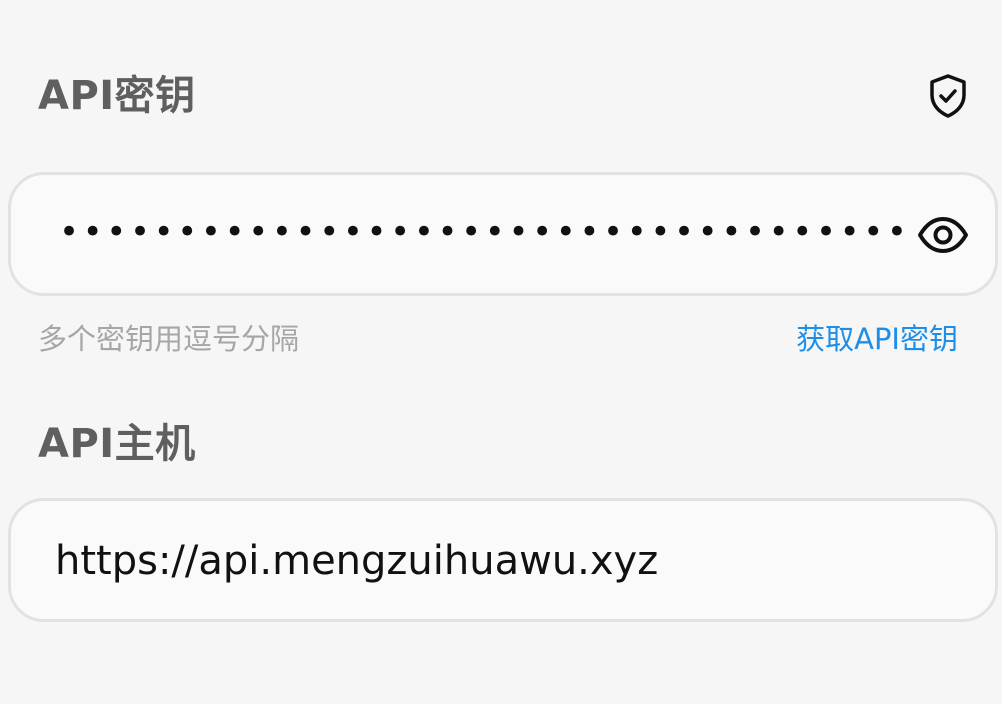  Describe the element at coordinates (943, 235) in the screenshot. I see `eye-icon` at that location.